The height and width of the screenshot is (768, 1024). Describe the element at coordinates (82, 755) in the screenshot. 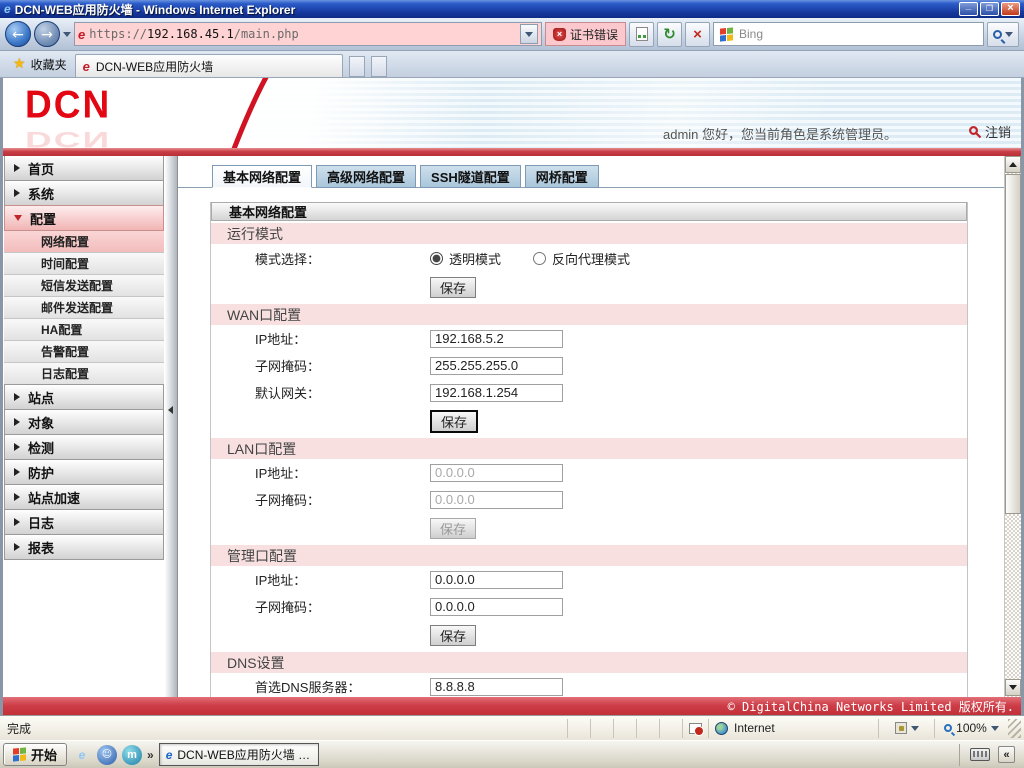

I see `quicklaunch-ie-icon` at that location.